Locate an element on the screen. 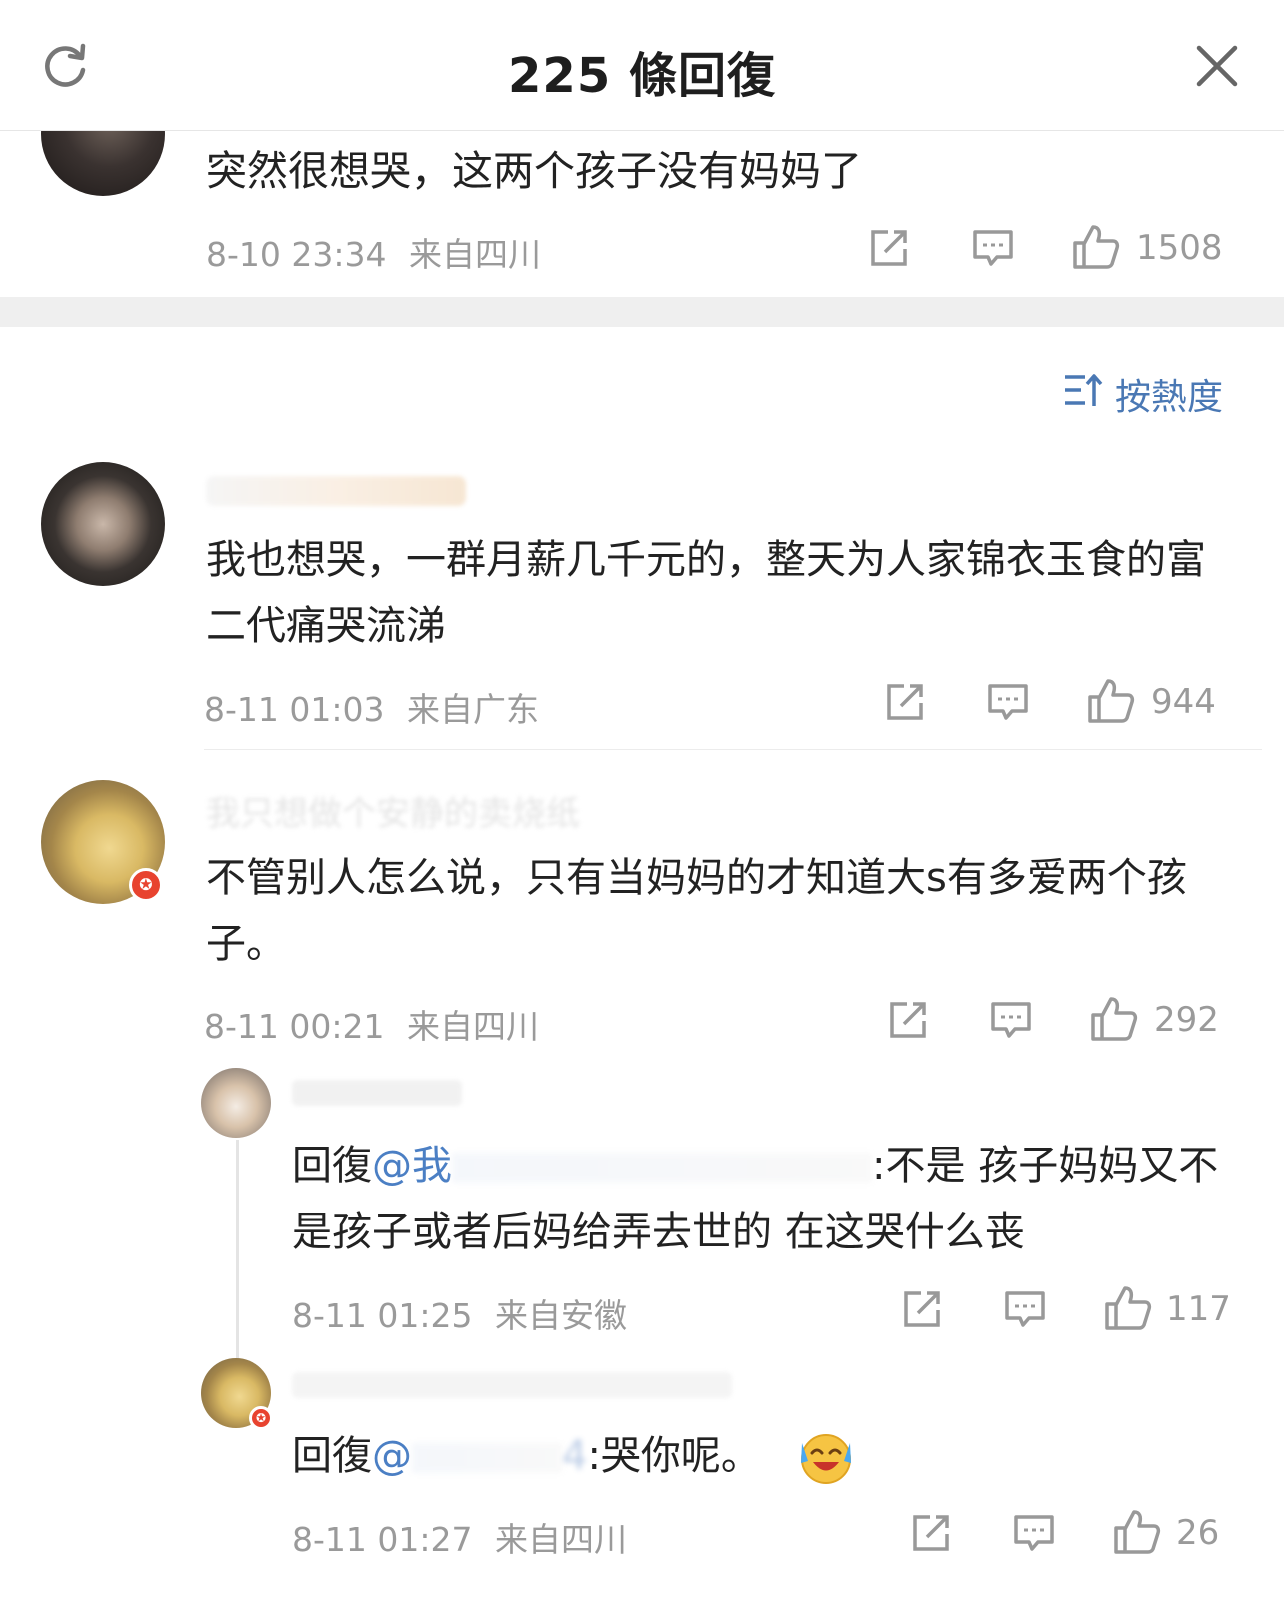 This screenshot has width=1284, height=1597. reply-body: :哭你呢。 is located at coordinates (674, 1456).